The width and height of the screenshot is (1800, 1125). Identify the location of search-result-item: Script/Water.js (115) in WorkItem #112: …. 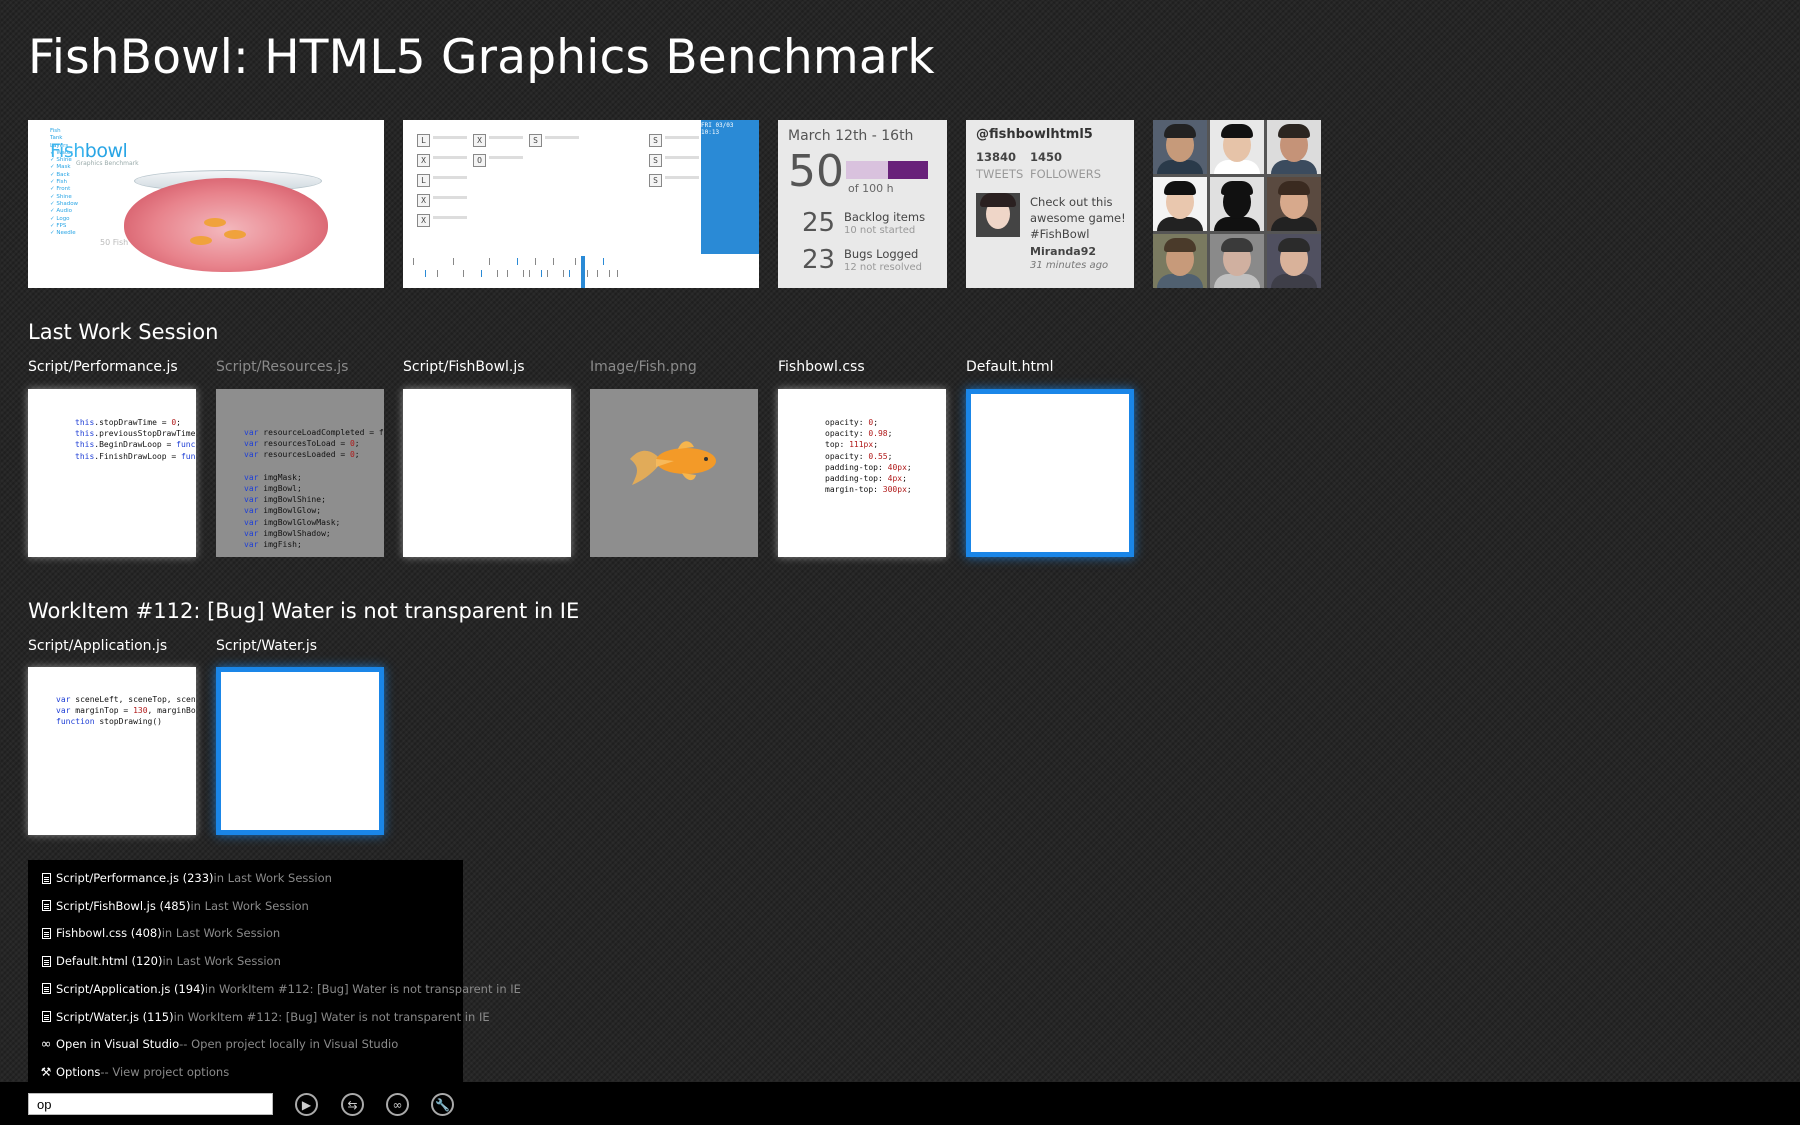
(265, 1017).